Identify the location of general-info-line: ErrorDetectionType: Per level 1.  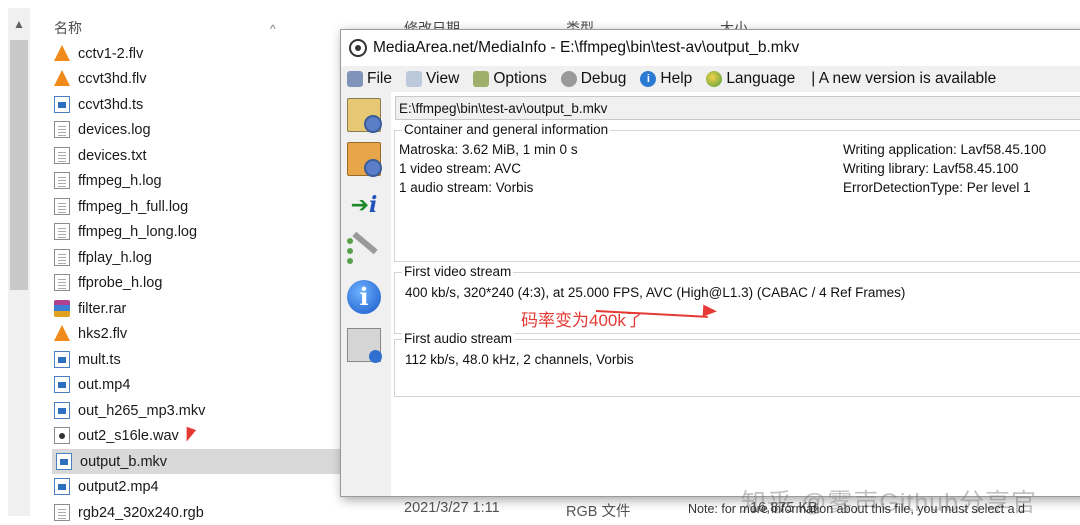
(937, 187).